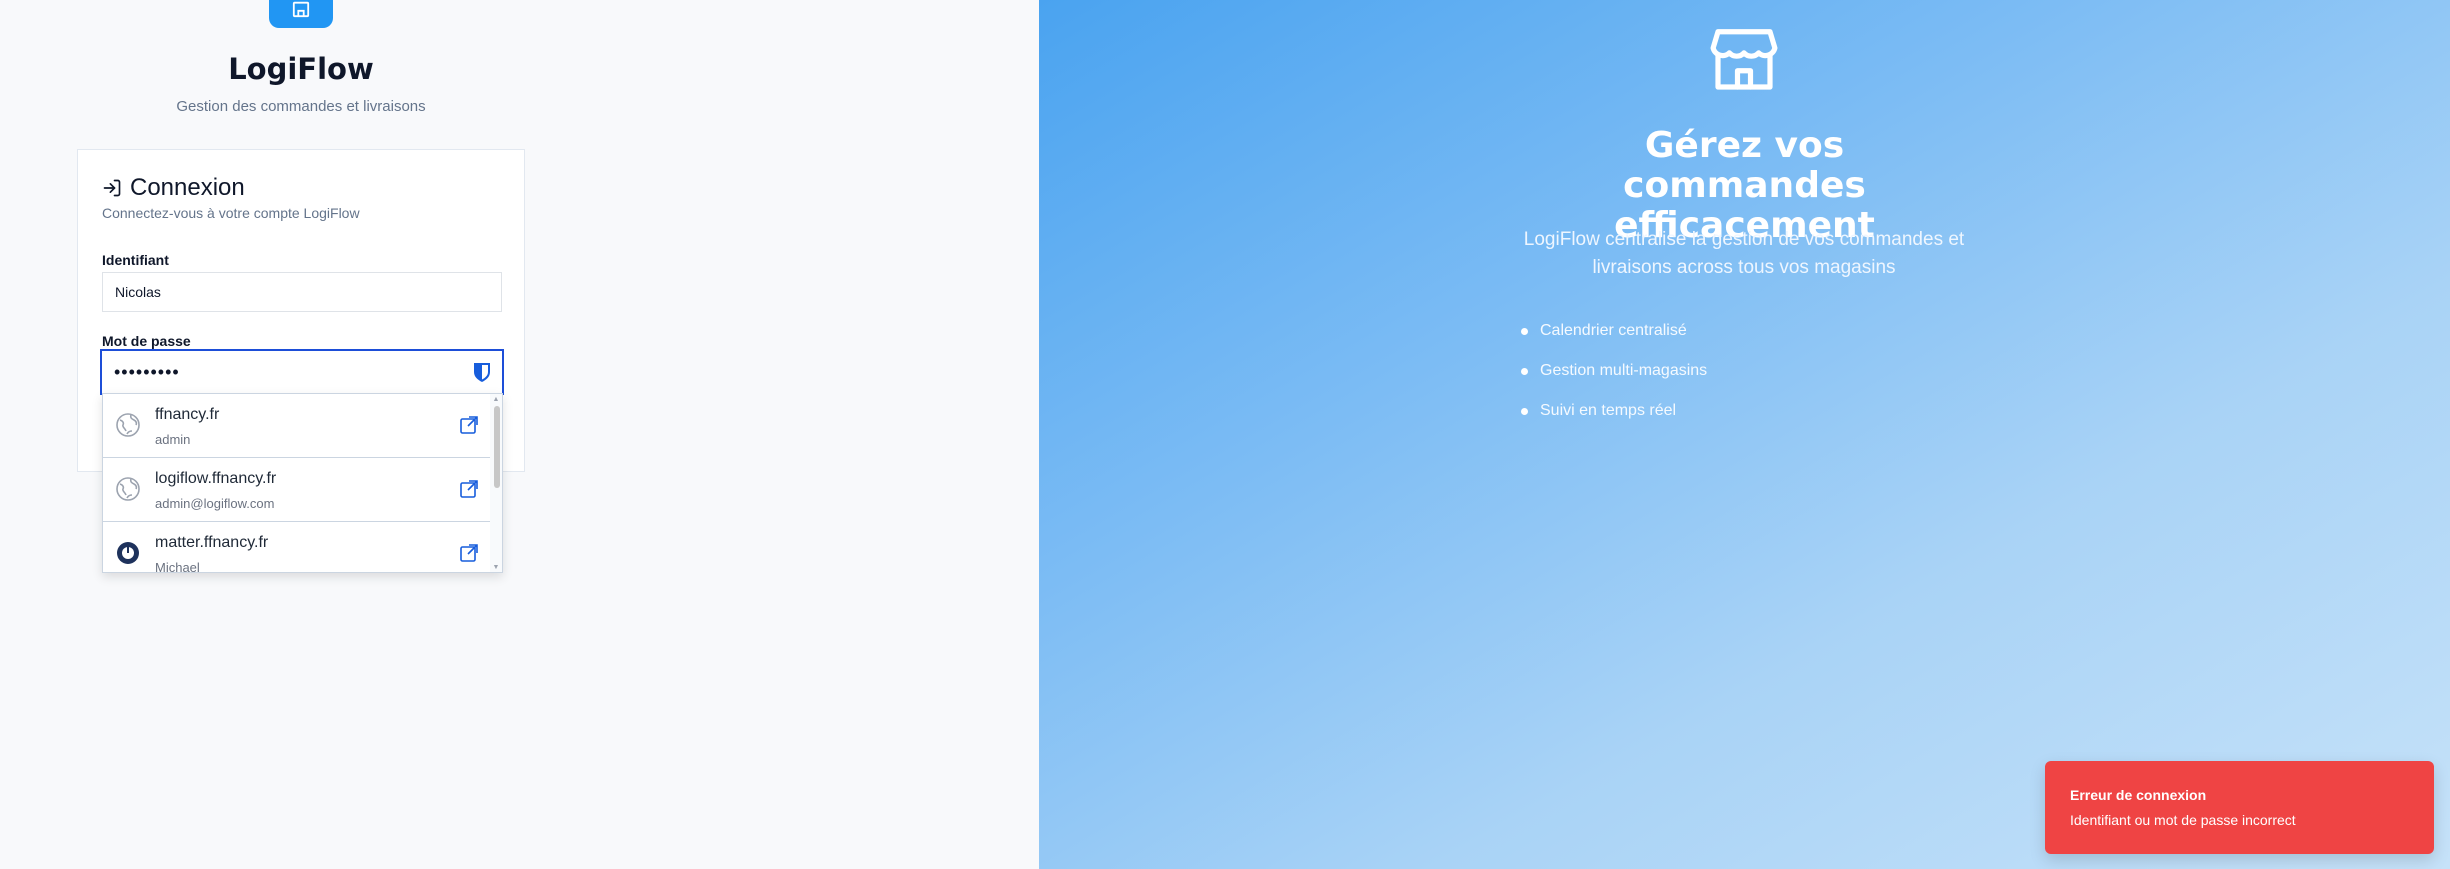 This screenshot has width=2450, height=869. I want to click on brand-tagline: Gestion des commandes et livraisons, so click(301, 106).